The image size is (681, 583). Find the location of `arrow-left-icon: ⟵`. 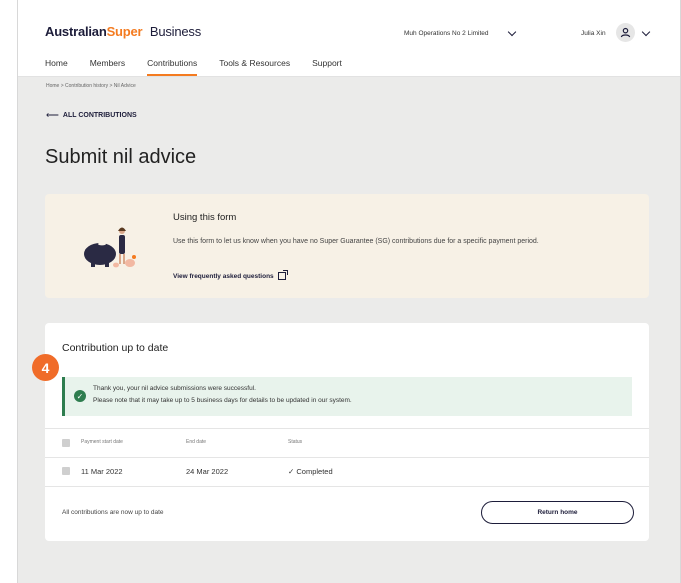

arrow-left-icon: ⟵ is located at coordinates (52, 115).